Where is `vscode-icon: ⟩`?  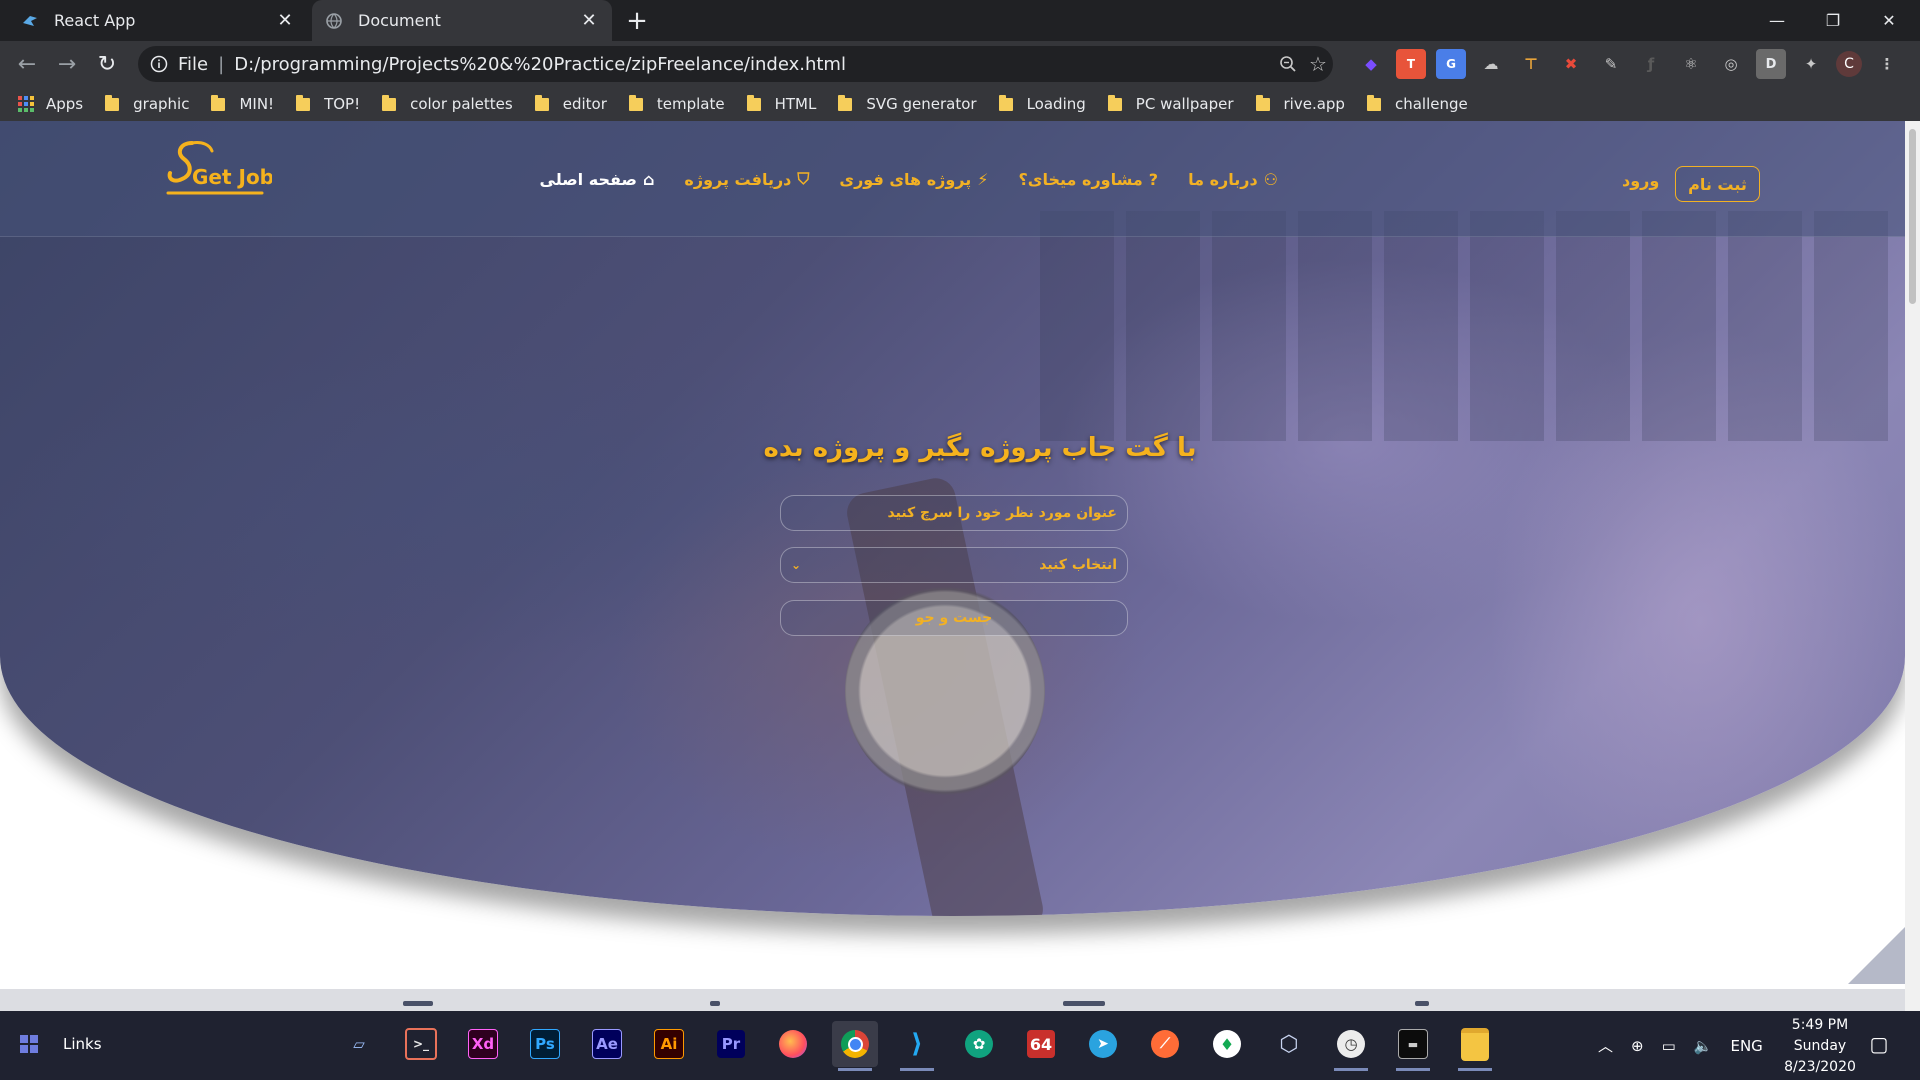
vscode-icon: ⟩ is located at coordinates (917, 1046).